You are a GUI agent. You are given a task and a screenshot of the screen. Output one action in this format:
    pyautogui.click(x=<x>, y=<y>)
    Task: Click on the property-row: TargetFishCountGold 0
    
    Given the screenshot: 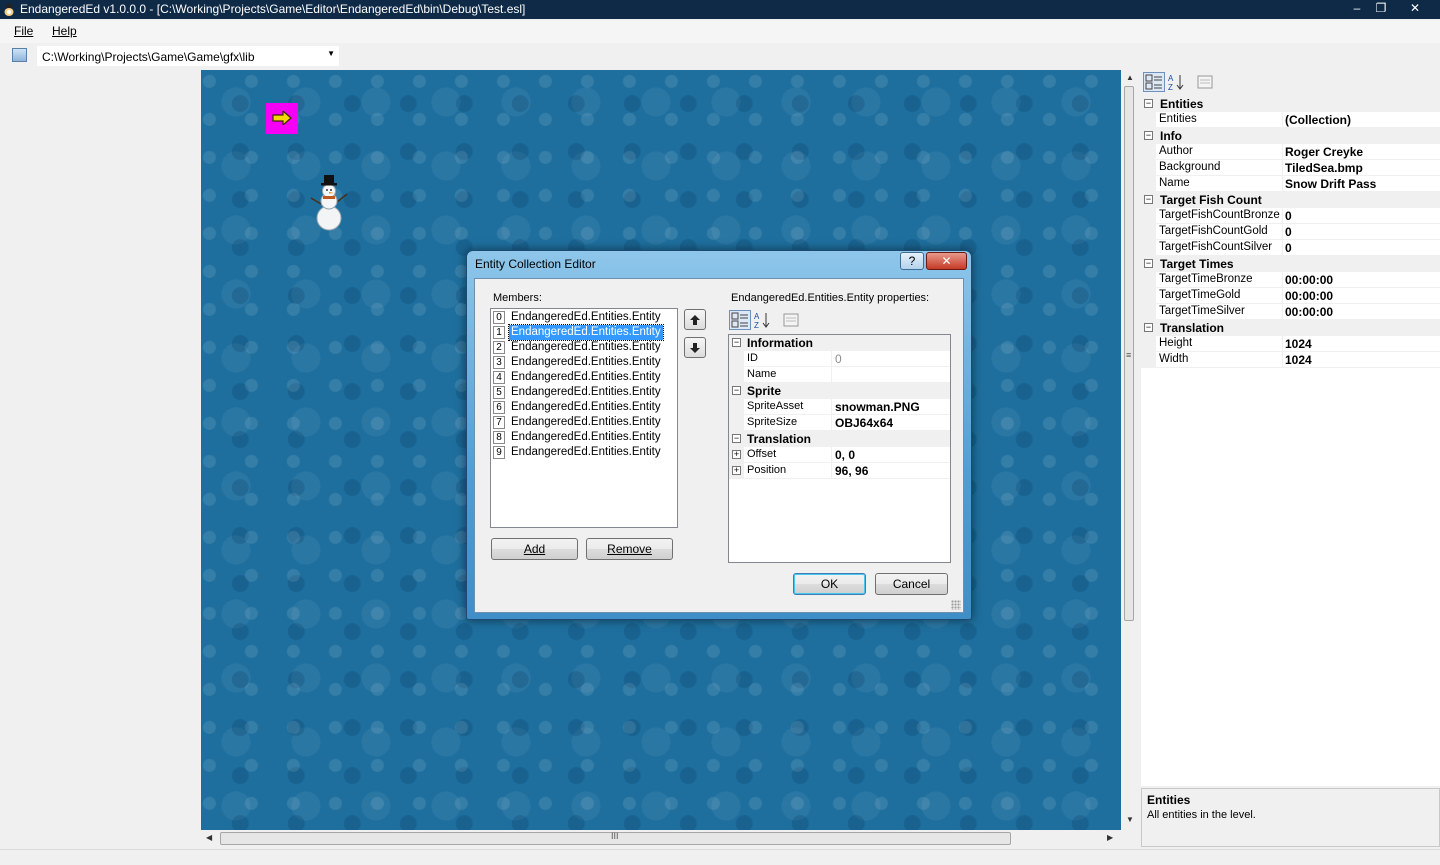 What is the action you would take?
    pyautogui.click(x=1290, y=232)
    